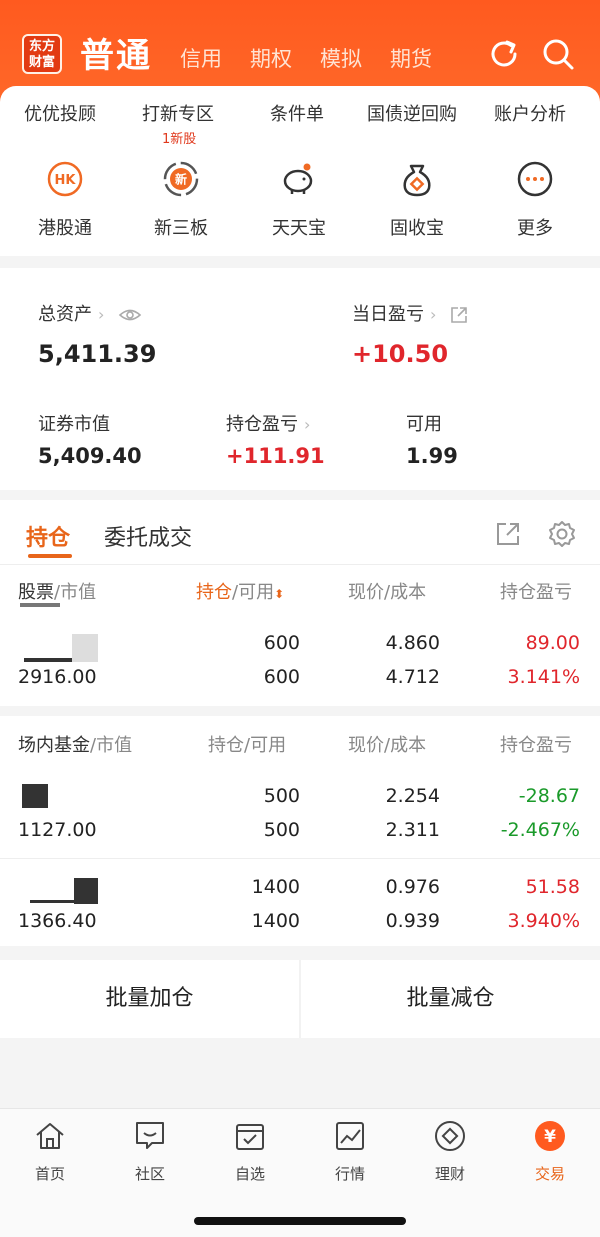  I want to click on row-available: 600, so click(281, 677).